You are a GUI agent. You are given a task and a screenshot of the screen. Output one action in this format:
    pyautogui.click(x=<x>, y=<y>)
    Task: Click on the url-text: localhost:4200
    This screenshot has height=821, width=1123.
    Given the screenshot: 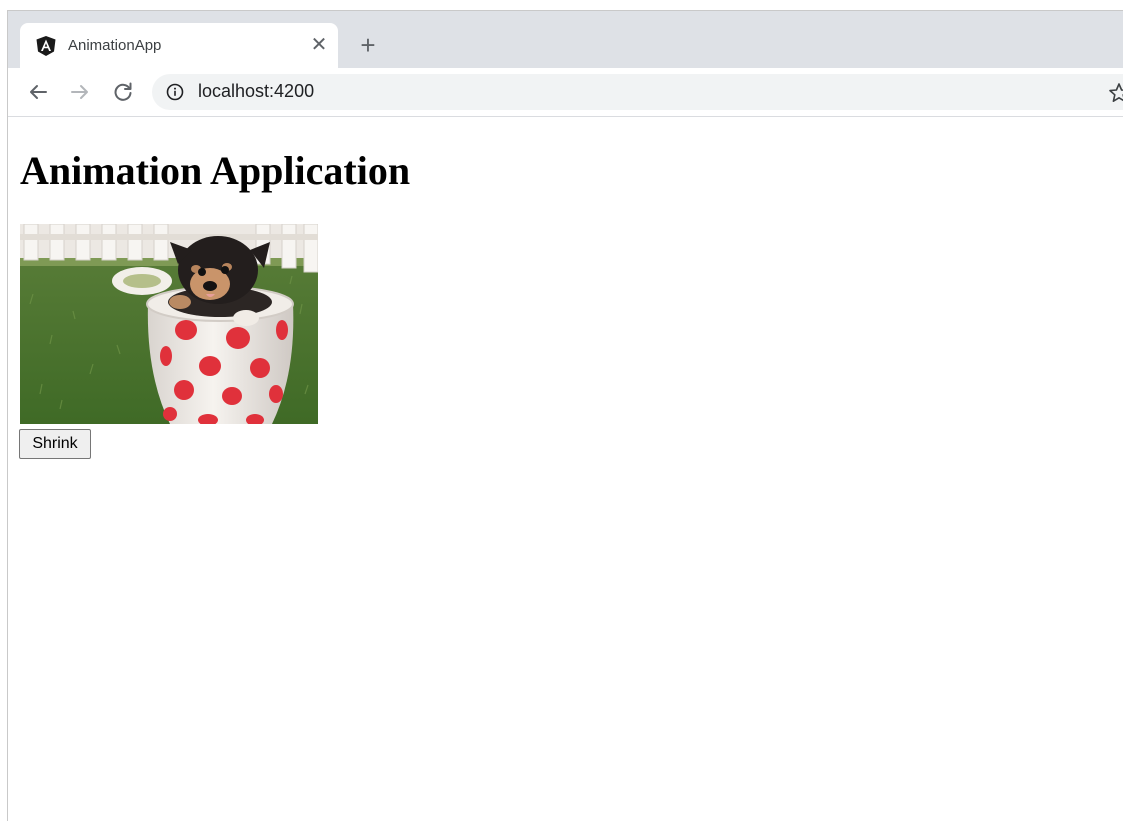 What is the action you would take?
    pyautogui.click(x=256, y=91)
    